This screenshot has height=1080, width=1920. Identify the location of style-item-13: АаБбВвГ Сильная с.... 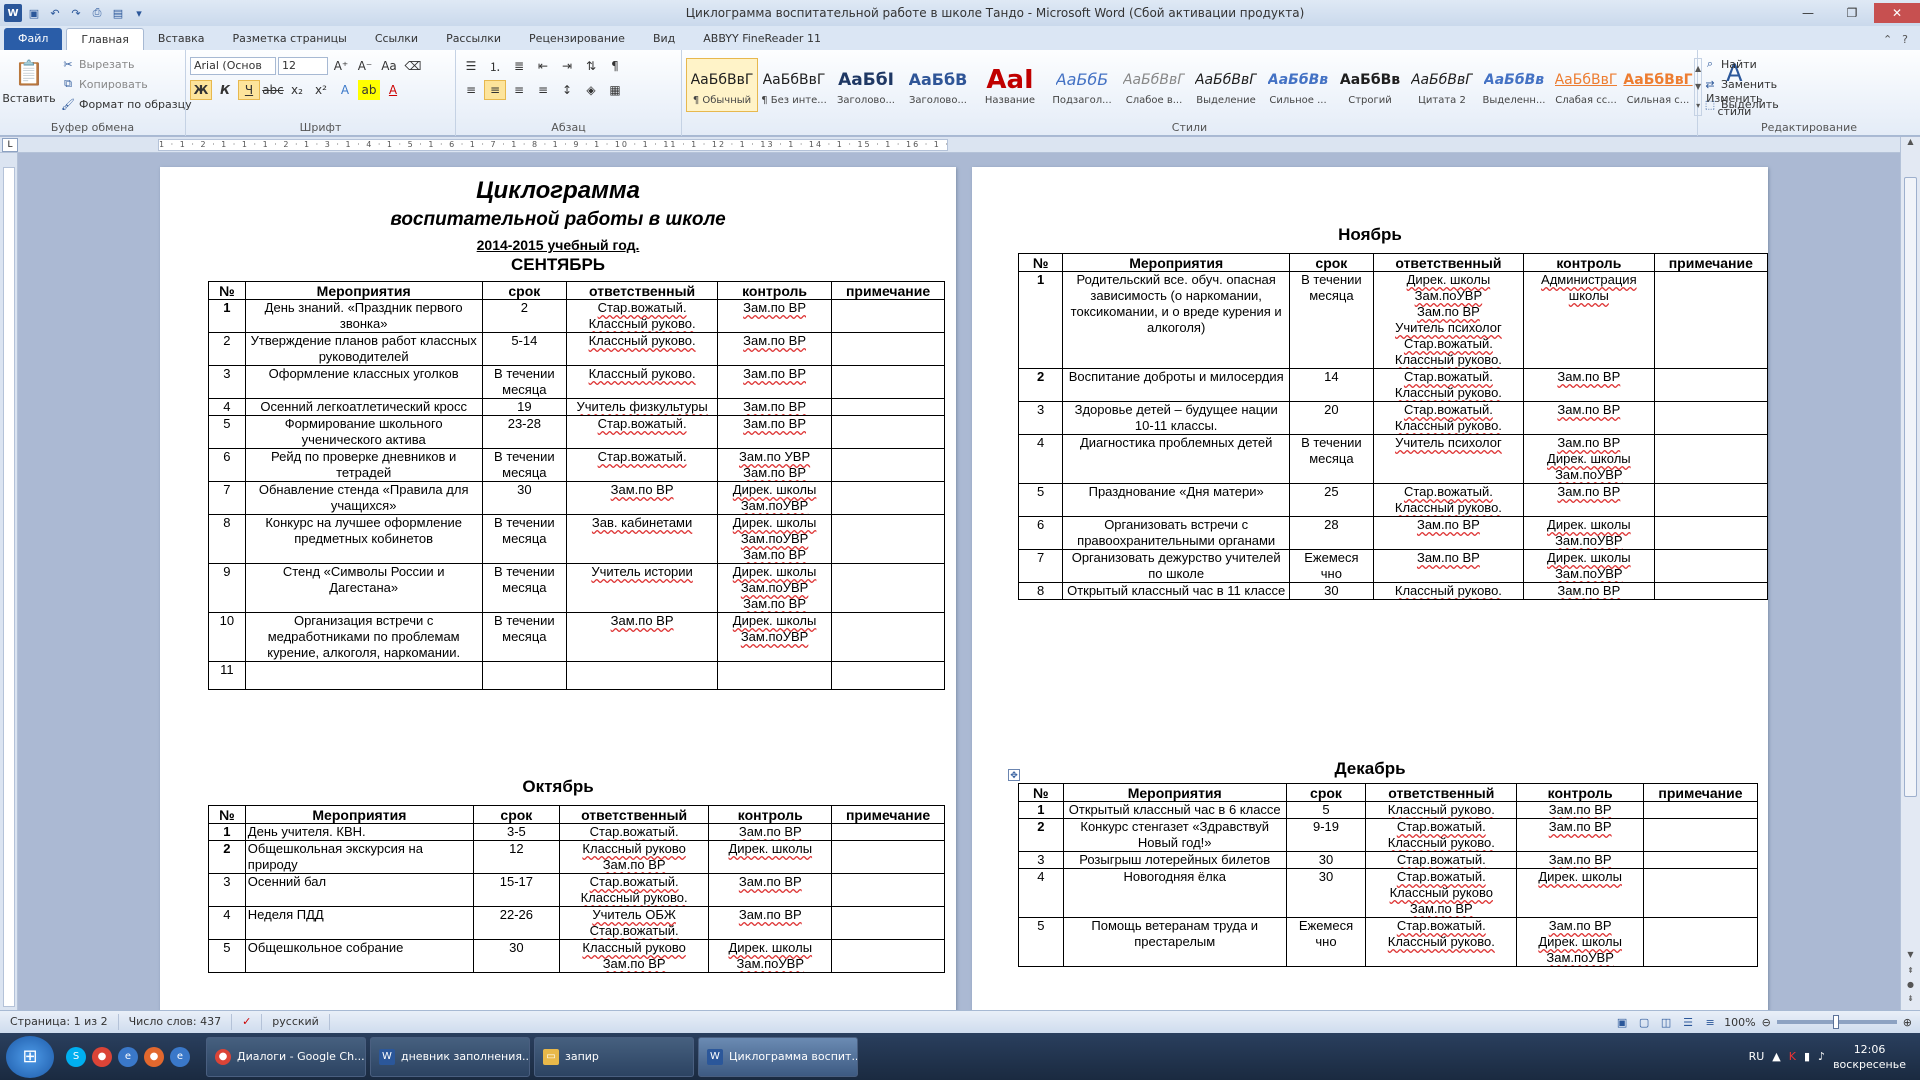
(1658, 85).